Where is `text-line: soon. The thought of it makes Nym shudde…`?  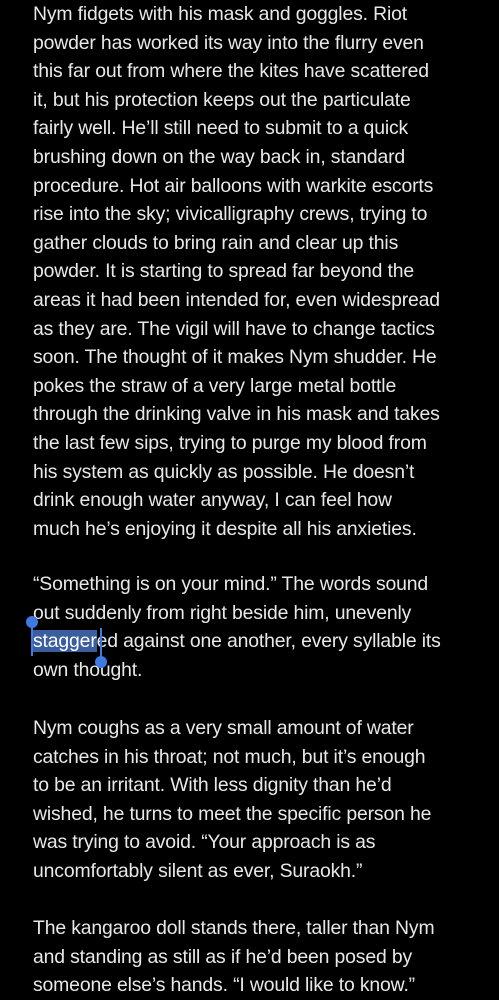 text-line: soon. The thought of it makes Nym shudde… is located at coordinates (235, 357).